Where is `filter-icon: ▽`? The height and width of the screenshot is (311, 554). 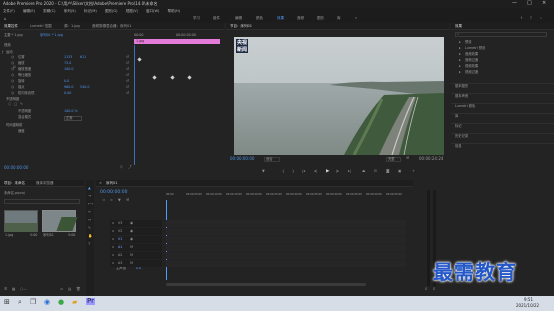
filter-icon: ▽ is located at coordinates (121, 167).